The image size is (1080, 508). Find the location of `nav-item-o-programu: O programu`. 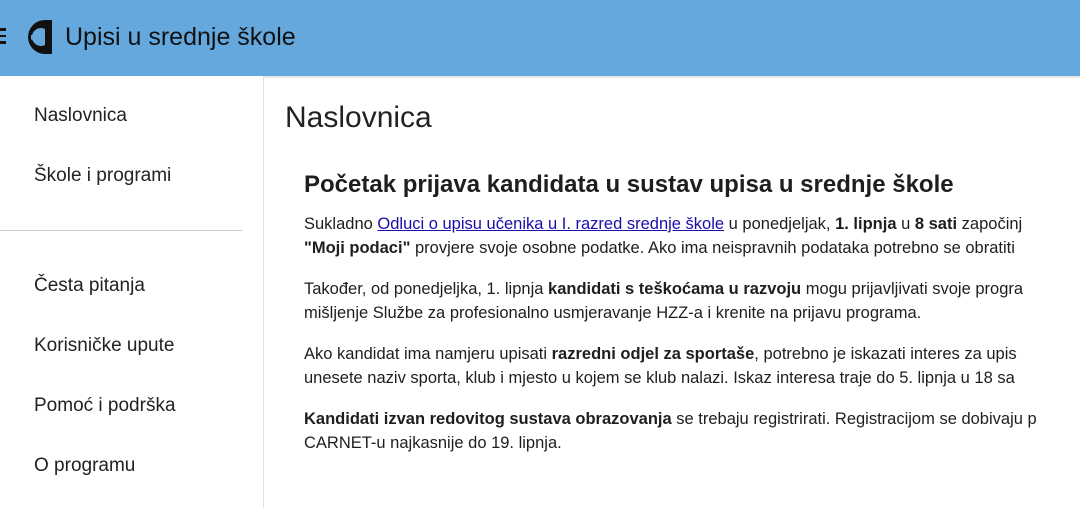

nav-item-o-programu: O programu is located at coordinates (84, 466).